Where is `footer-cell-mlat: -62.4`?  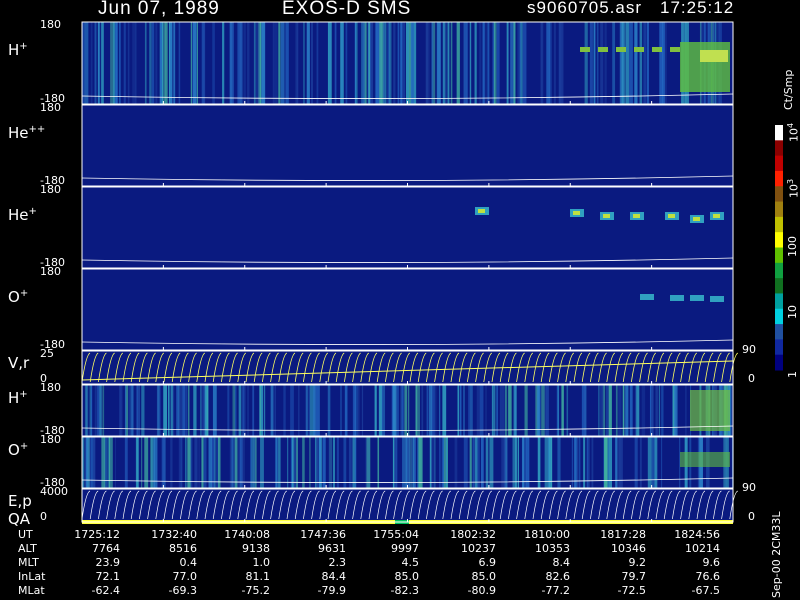 footer-cell-mlat: -62.4 is located at coordinates (105, 590).